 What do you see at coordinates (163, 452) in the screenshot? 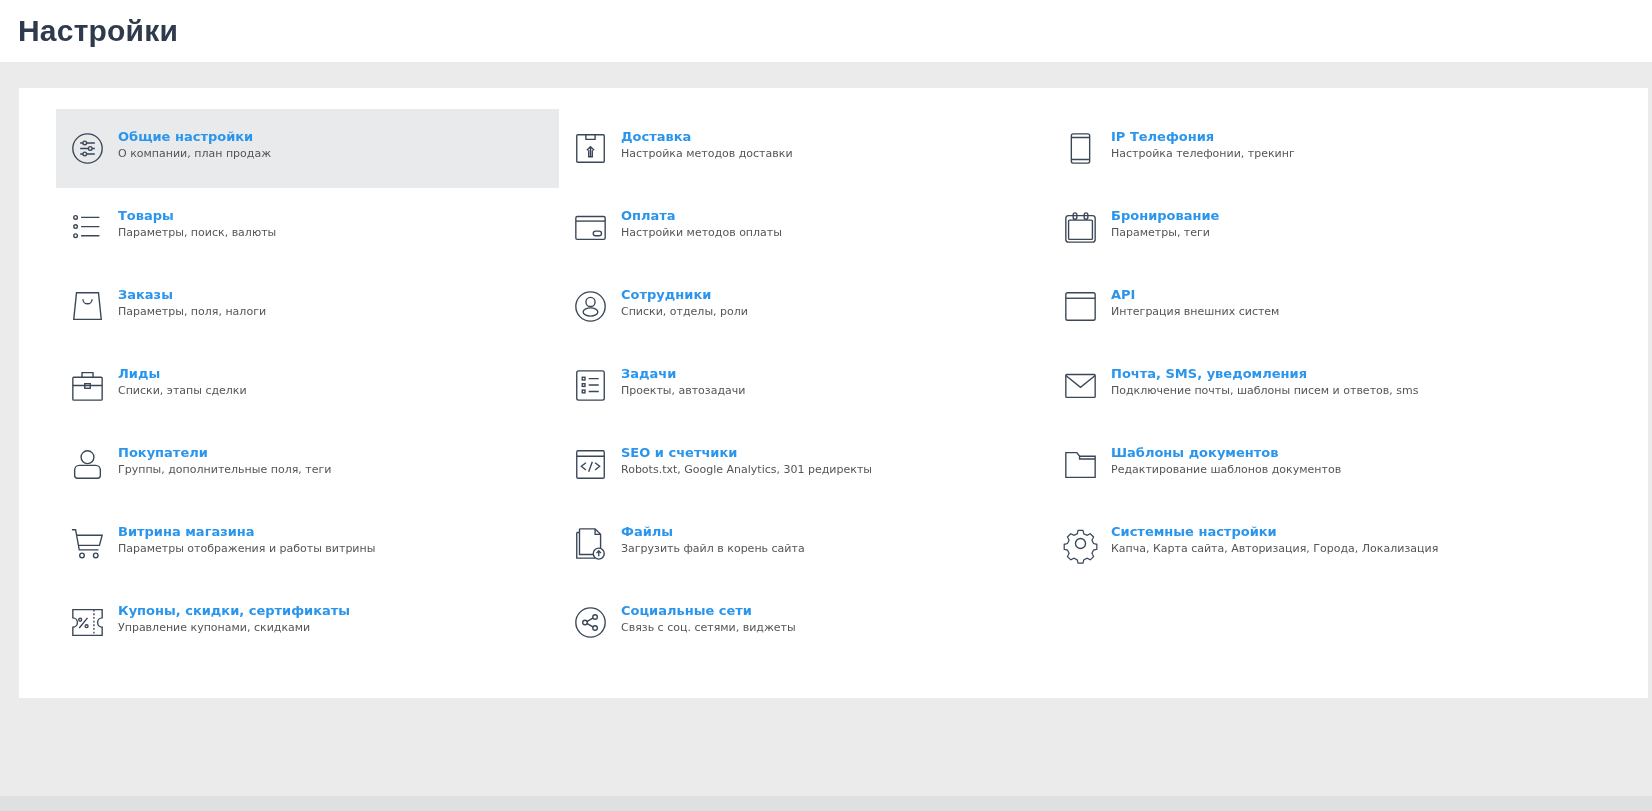
I see `item-title: Покупатели` at bounding box center [163, 452].